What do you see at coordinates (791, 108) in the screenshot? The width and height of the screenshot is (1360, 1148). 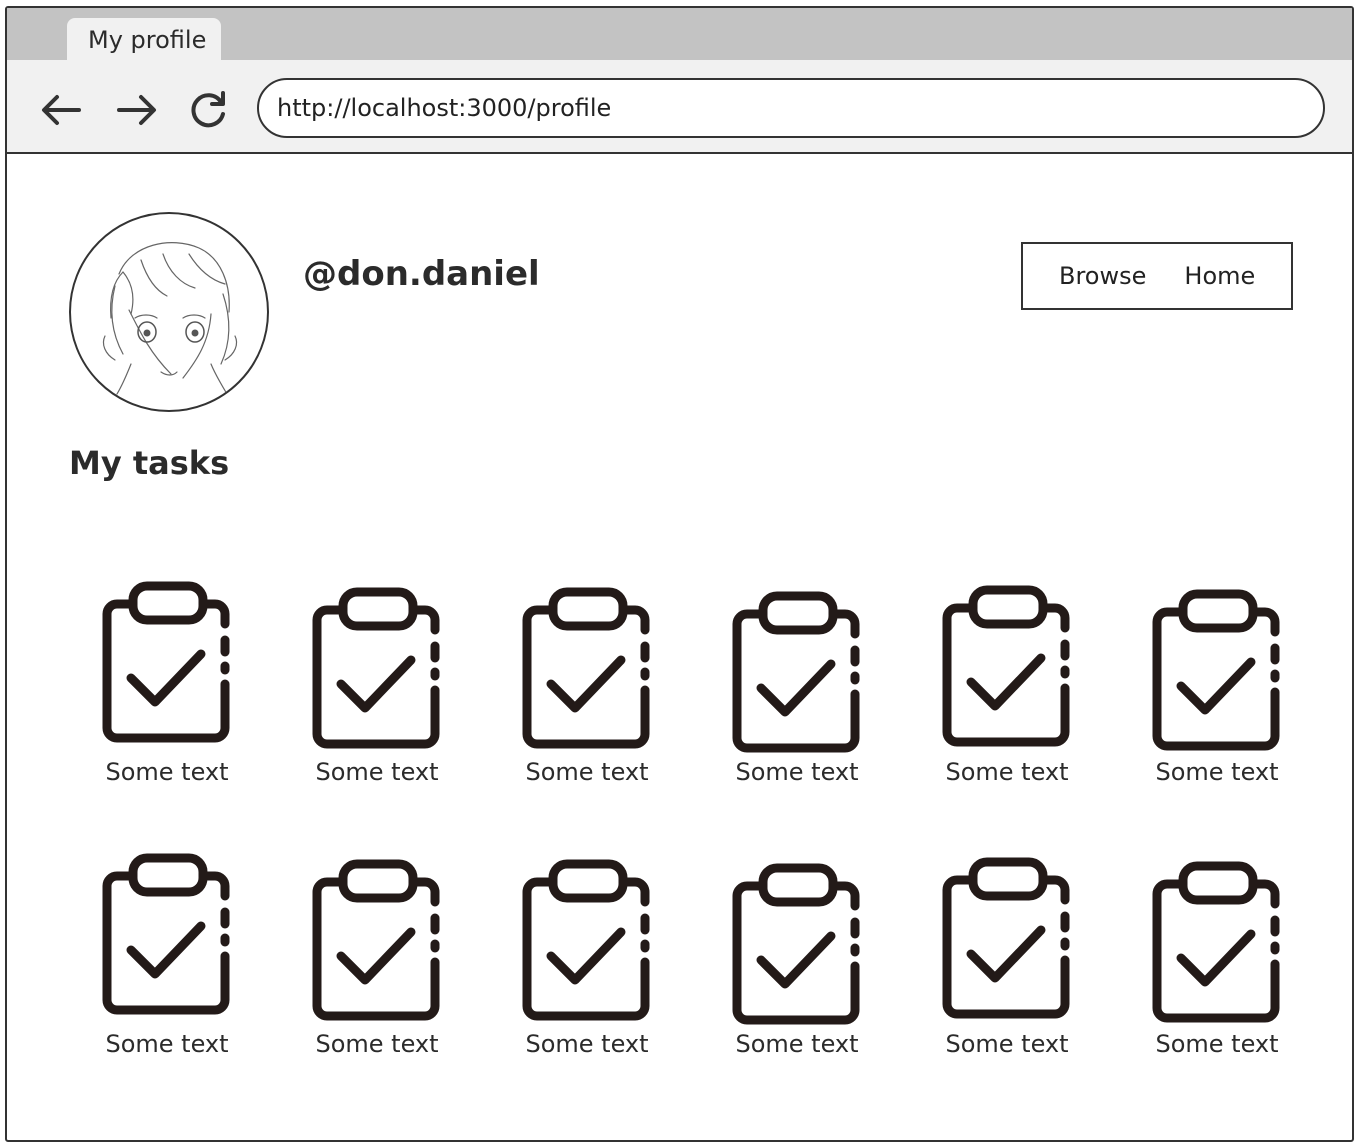 I see `url-input: http://localhost:3000/profile` at bounding box center [791, 108].